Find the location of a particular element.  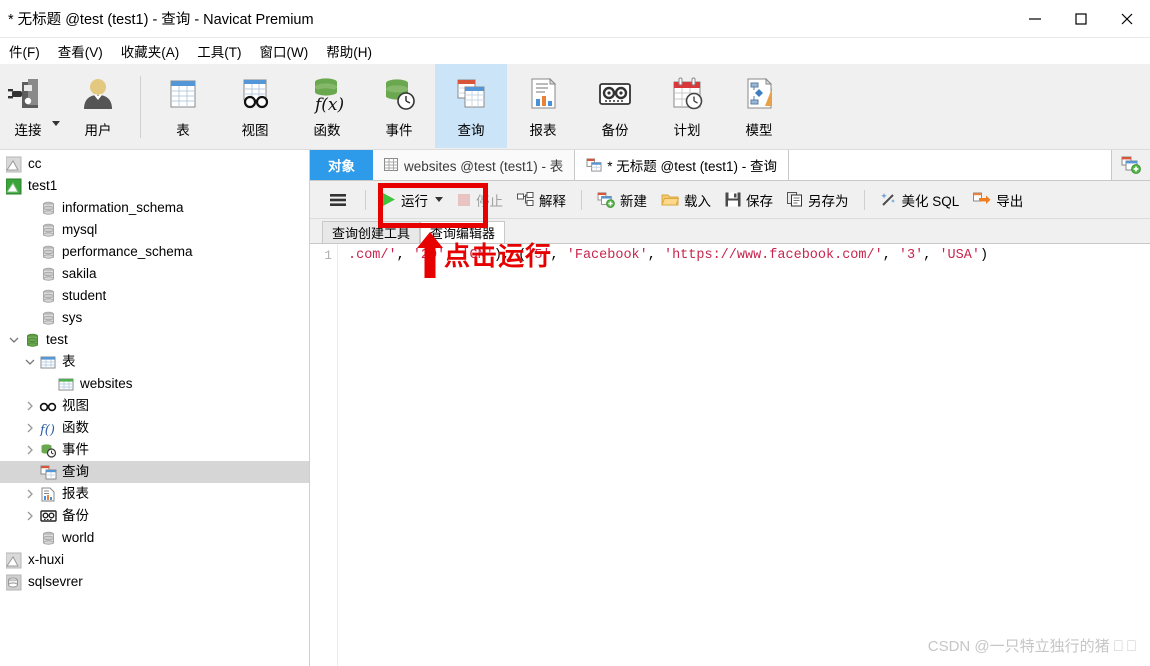

new-query-icon is located at coordinates (1131, 165).